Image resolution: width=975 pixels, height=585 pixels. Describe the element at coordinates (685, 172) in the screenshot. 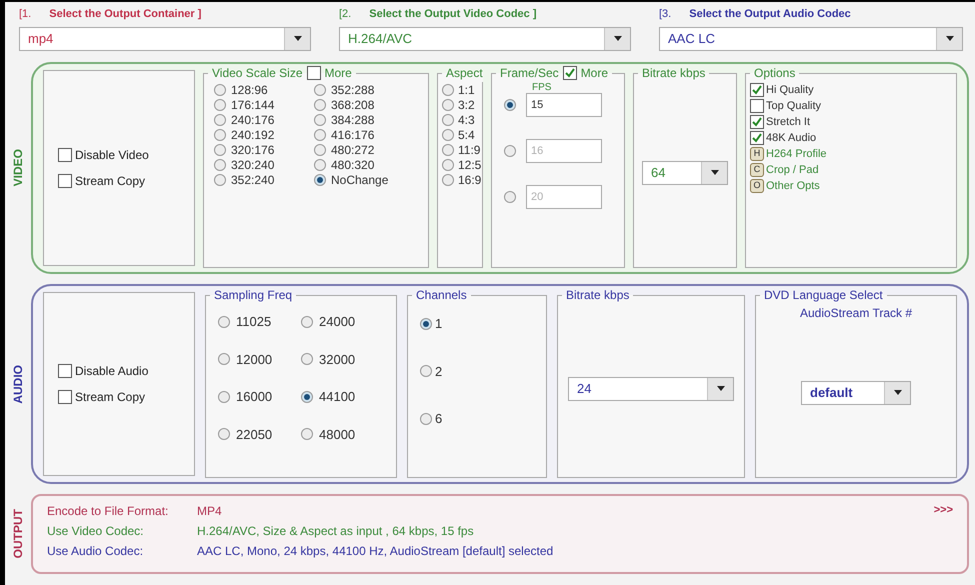

I see `dropdown: 64` at that location.